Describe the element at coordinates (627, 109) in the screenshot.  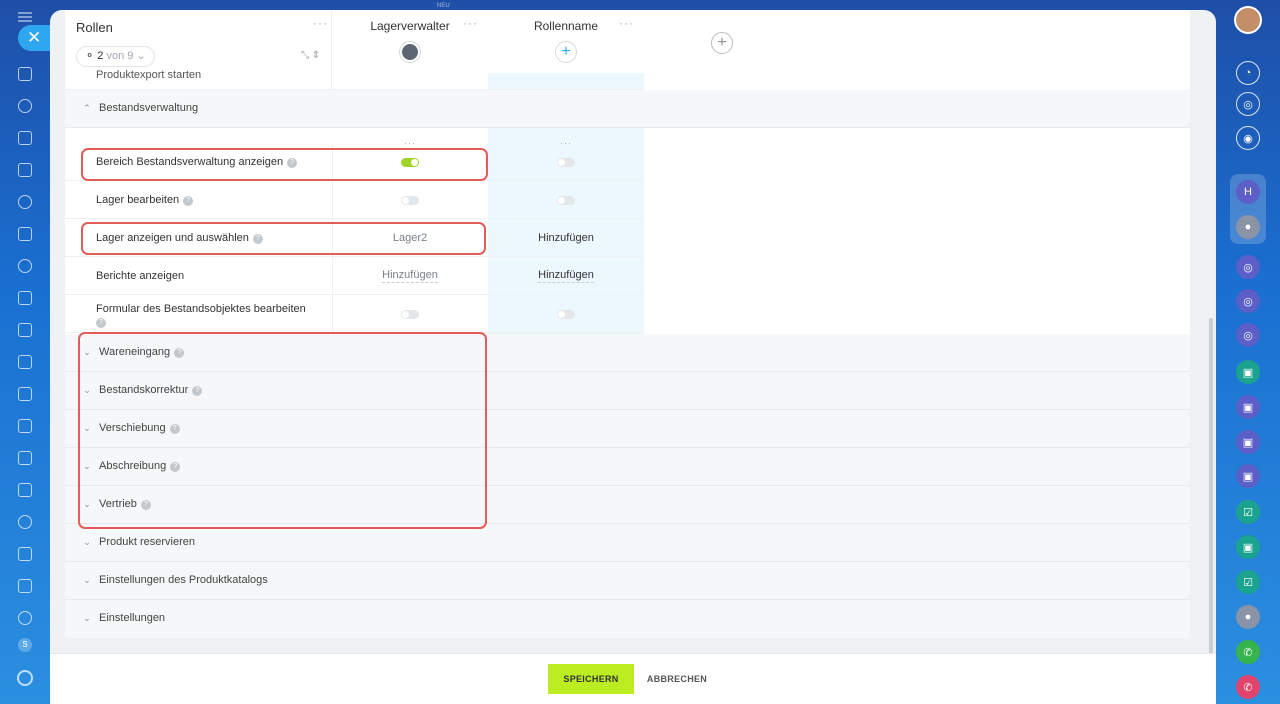
I see `section-bestandsverwaltung: ⌃ Bestandsverwaltung` at that location.